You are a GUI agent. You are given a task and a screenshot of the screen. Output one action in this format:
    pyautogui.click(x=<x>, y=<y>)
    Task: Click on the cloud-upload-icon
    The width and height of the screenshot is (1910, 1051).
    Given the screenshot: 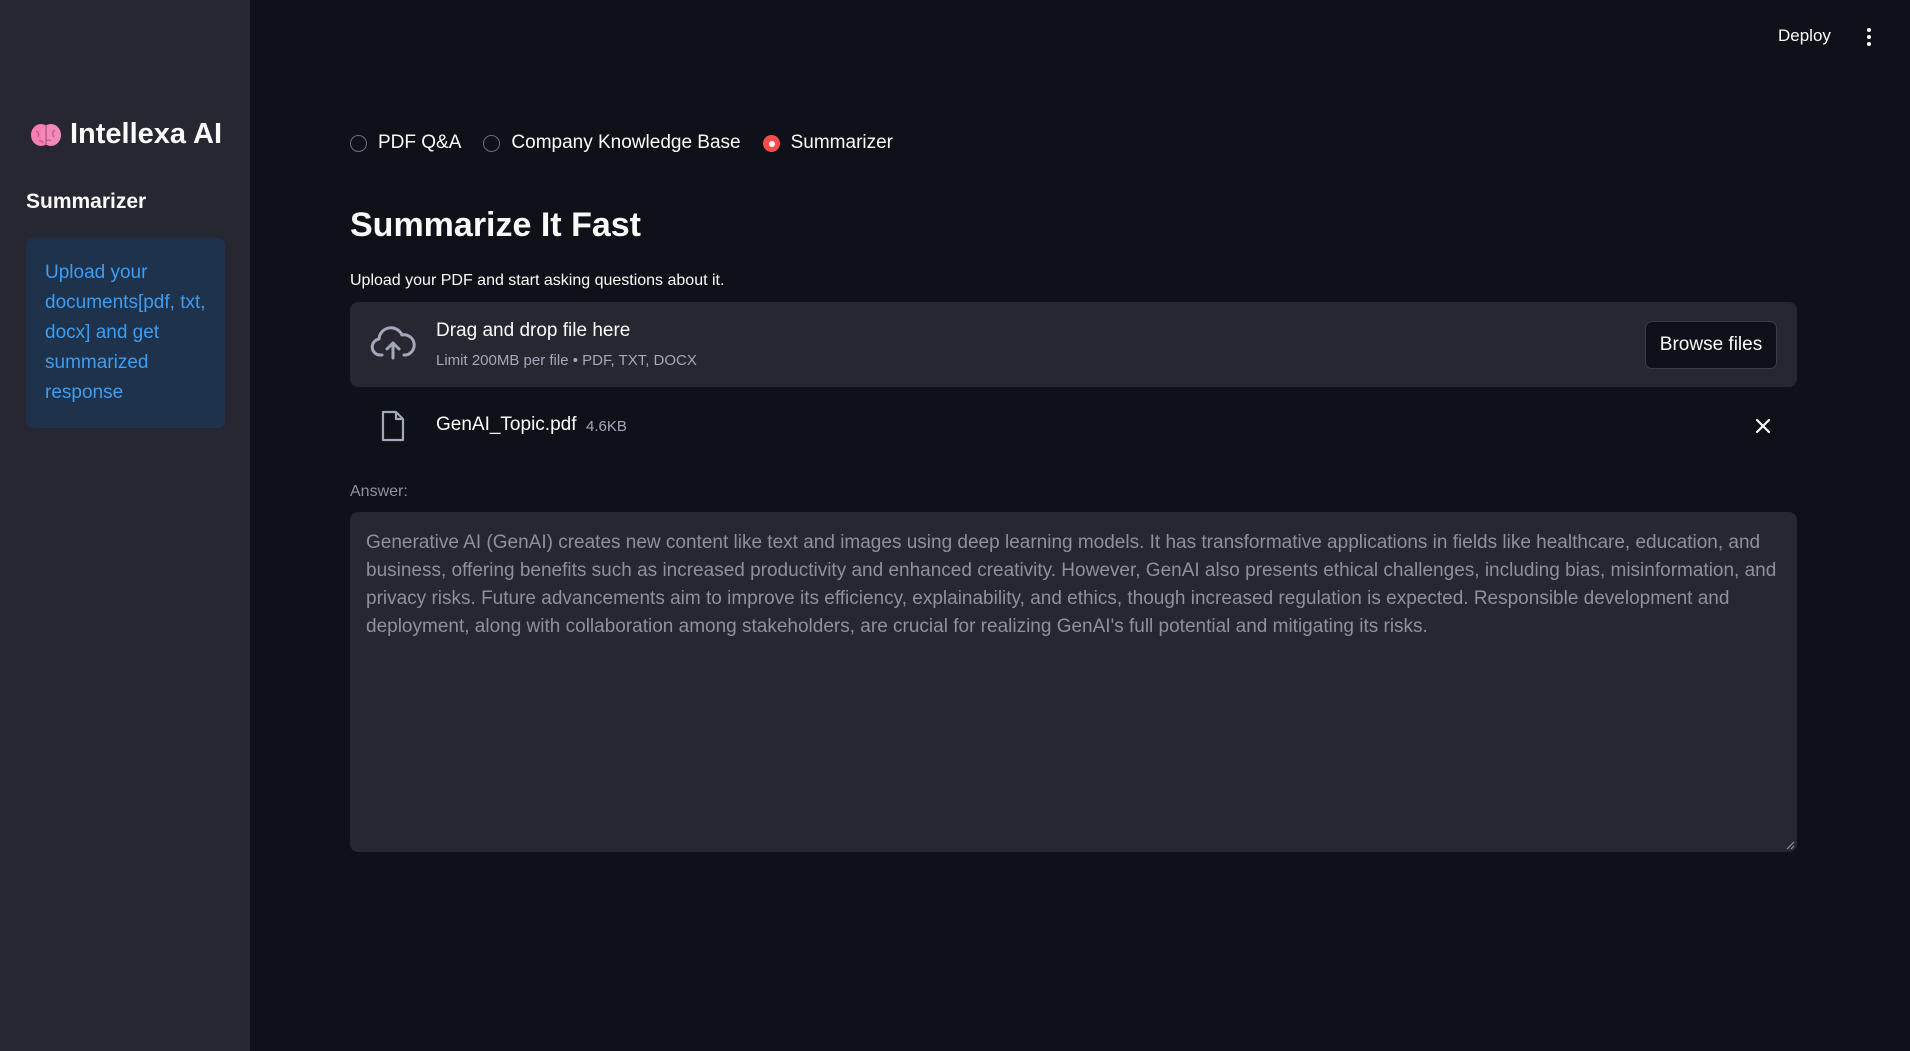 What is the action you would take?
    pyautogui.click(x=393, y=343)
    